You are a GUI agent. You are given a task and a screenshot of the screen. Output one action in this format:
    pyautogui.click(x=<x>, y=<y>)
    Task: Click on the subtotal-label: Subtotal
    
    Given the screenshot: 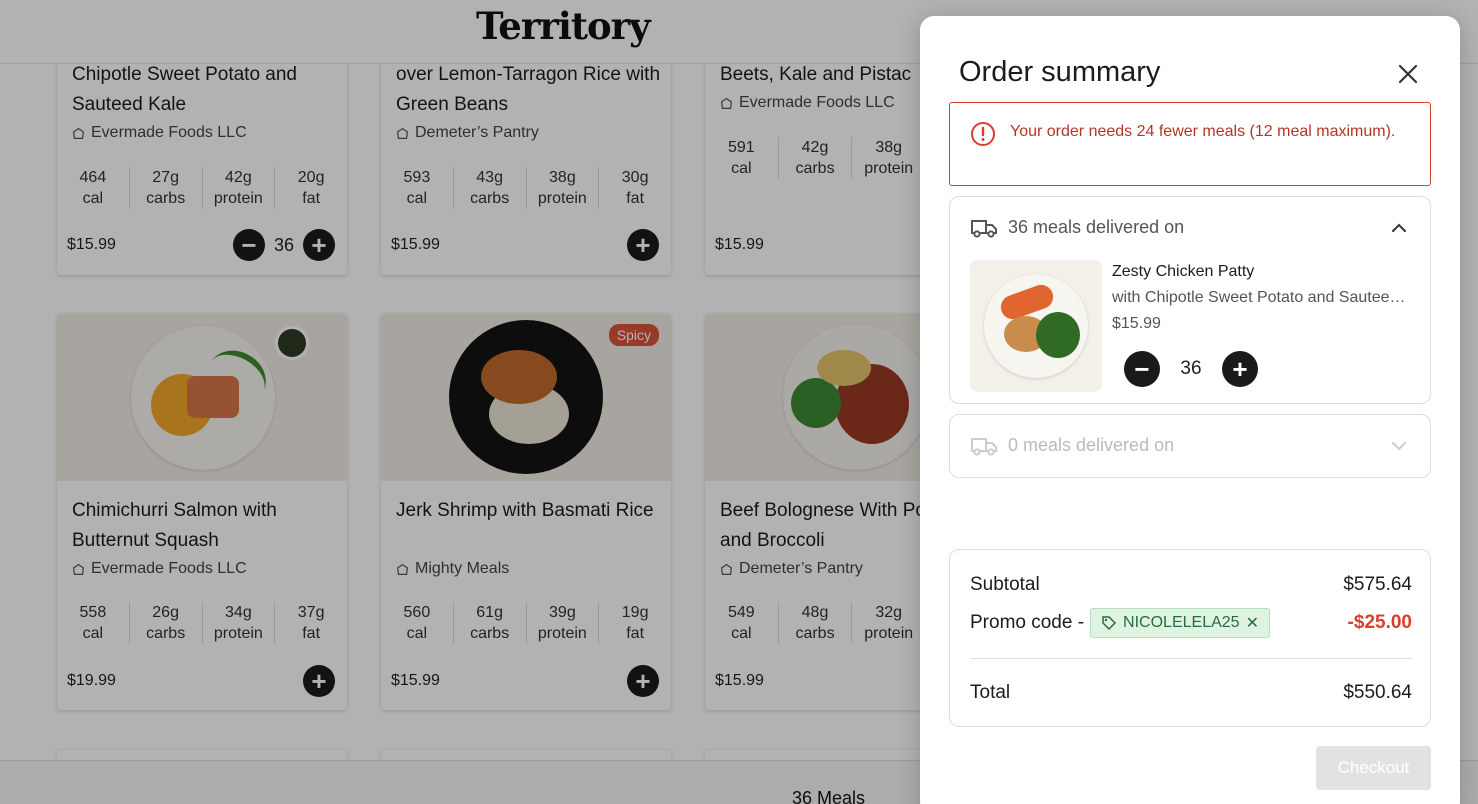 What is the action you would take?
    pyautogui.click(x=1005, y=584)
    